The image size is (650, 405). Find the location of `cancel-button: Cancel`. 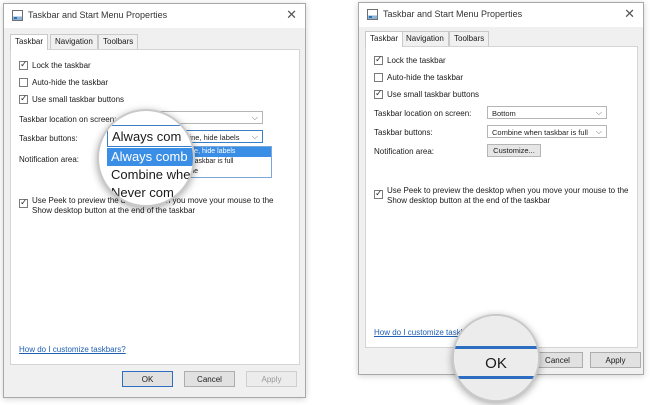

cancel-button: Cancel is located at coordinates (209, 379).